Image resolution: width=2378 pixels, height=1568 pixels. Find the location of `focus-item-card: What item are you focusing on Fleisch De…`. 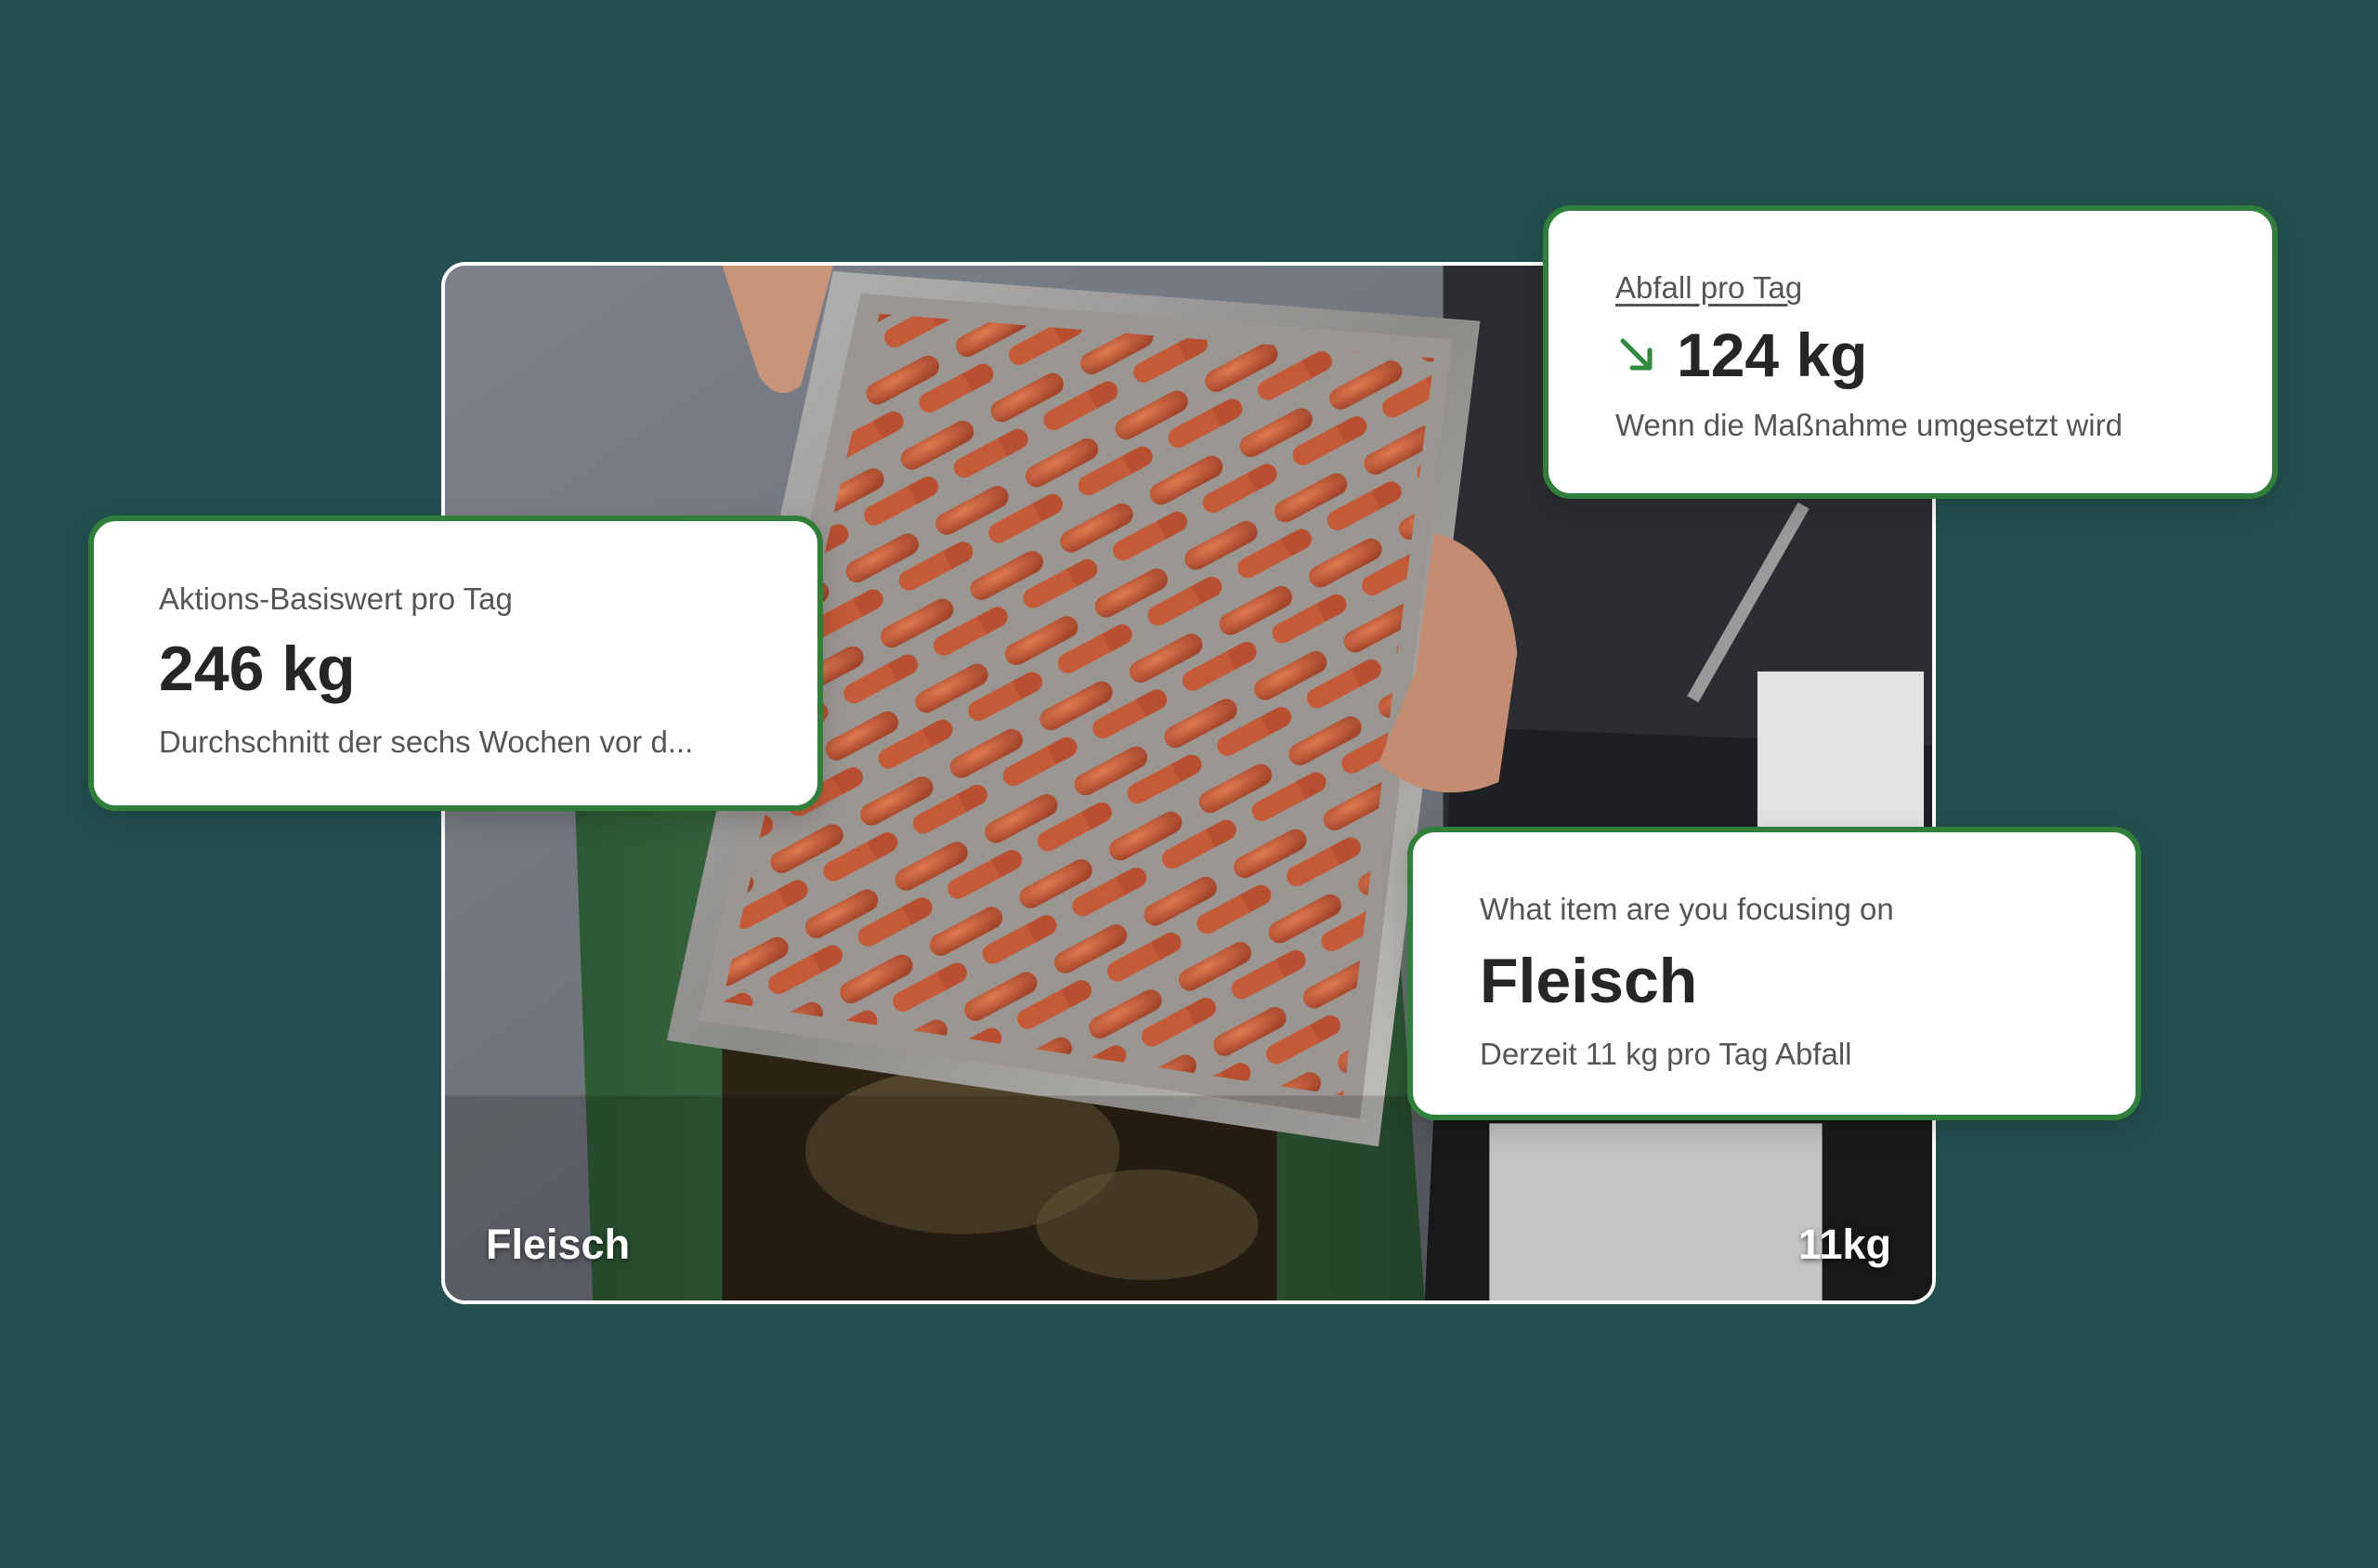

focus-item-card: What item are you focusing on Fleisch De… is located at coordinates (1774, 974).